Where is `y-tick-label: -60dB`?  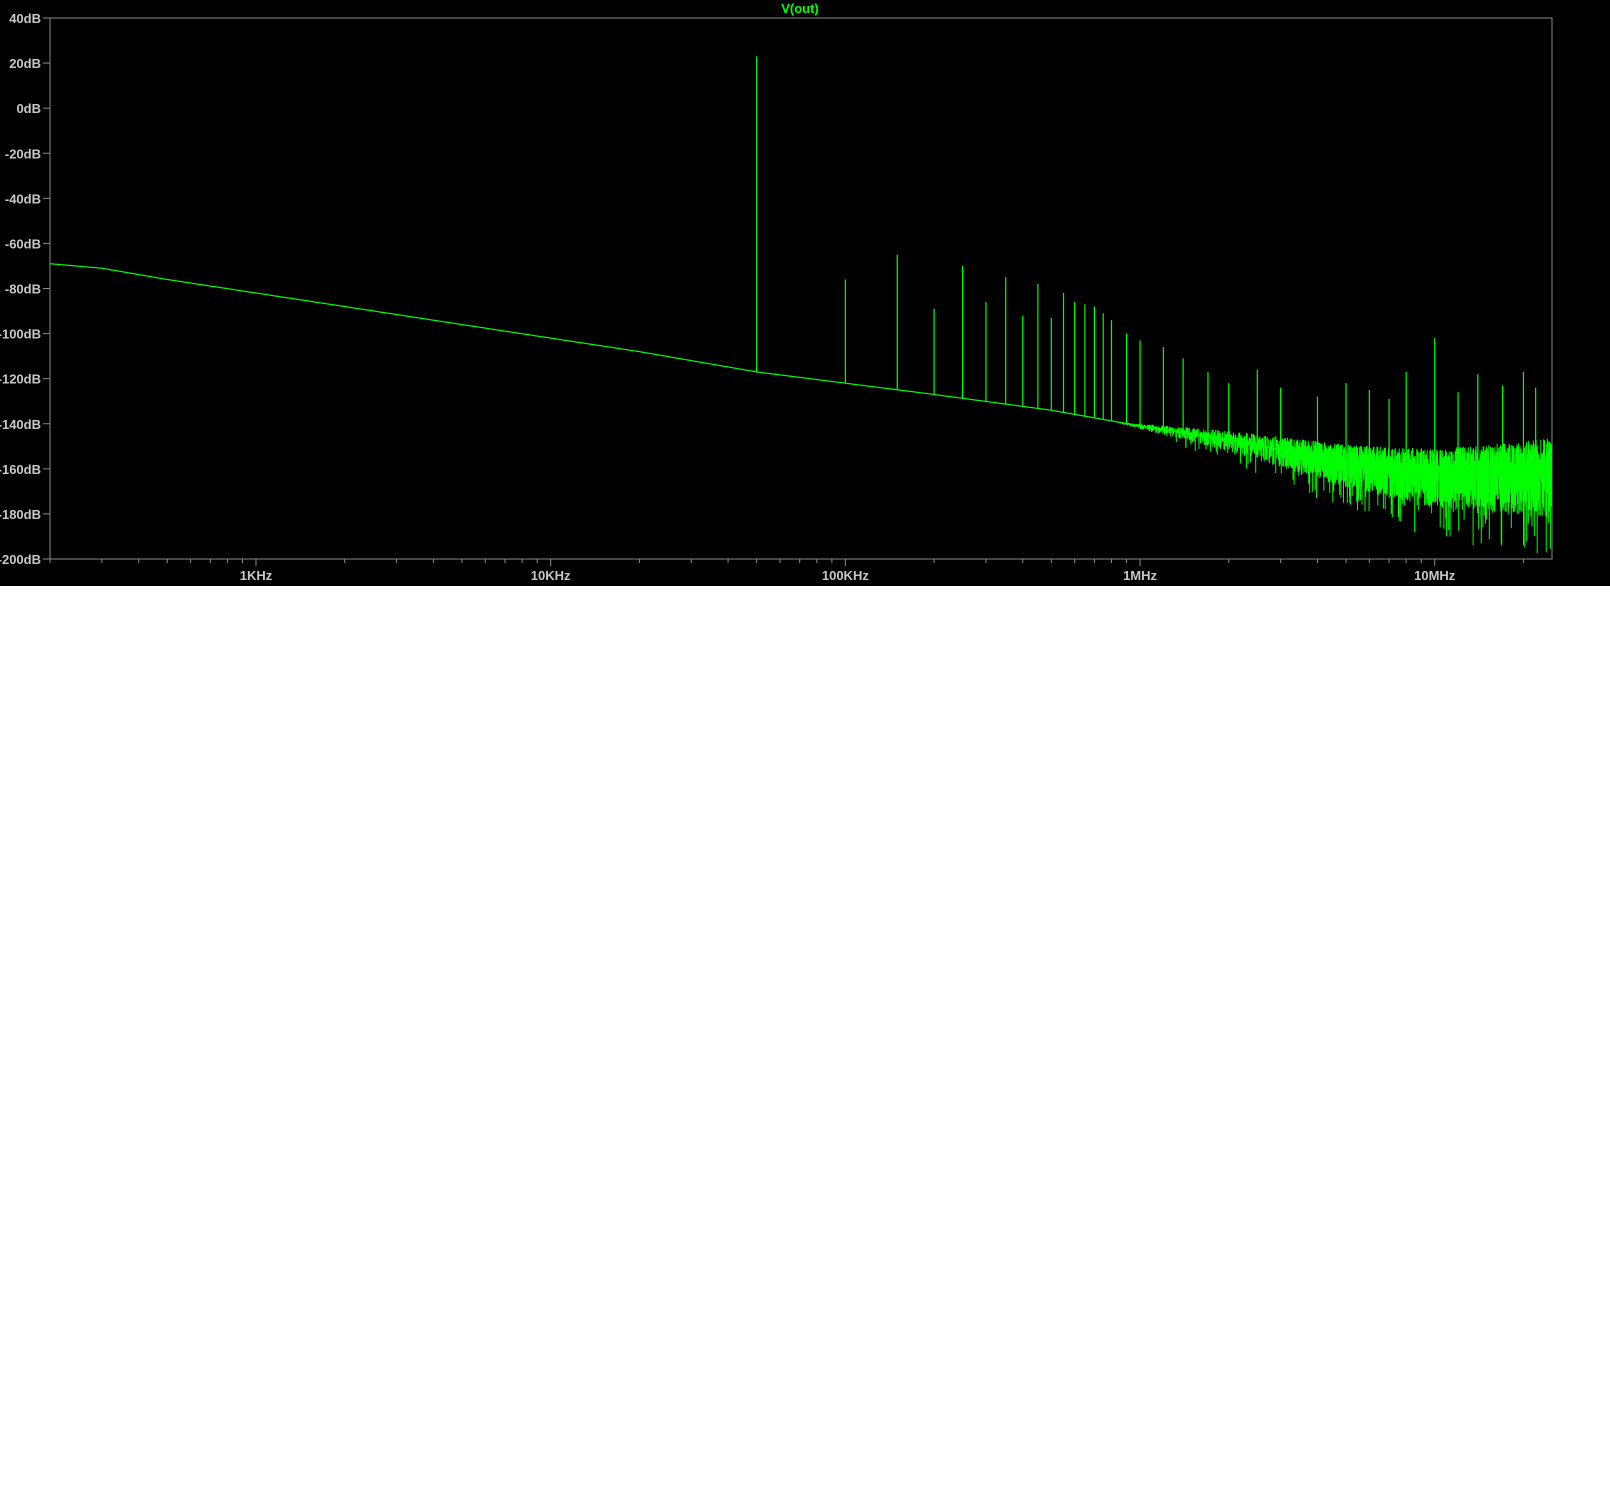
y-tick-label: -60dB is located at coordinates (23, 243).